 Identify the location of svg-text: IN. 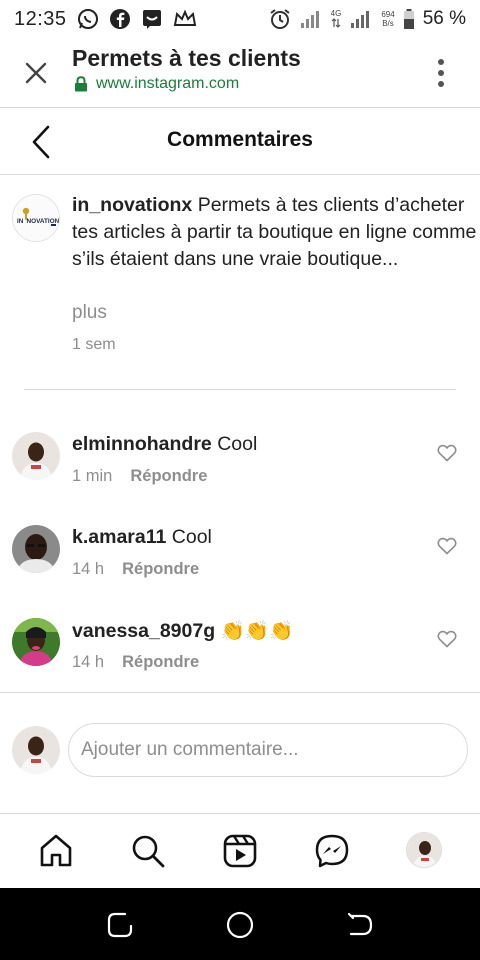
(20, 221).